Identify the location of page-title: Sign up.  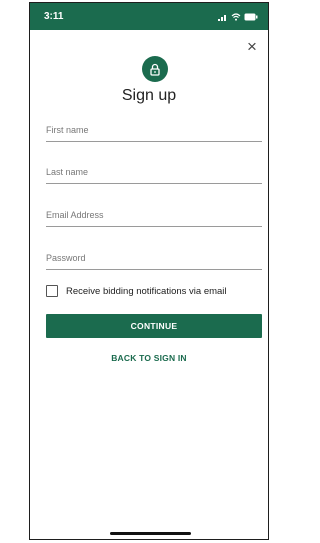
(149, 95).